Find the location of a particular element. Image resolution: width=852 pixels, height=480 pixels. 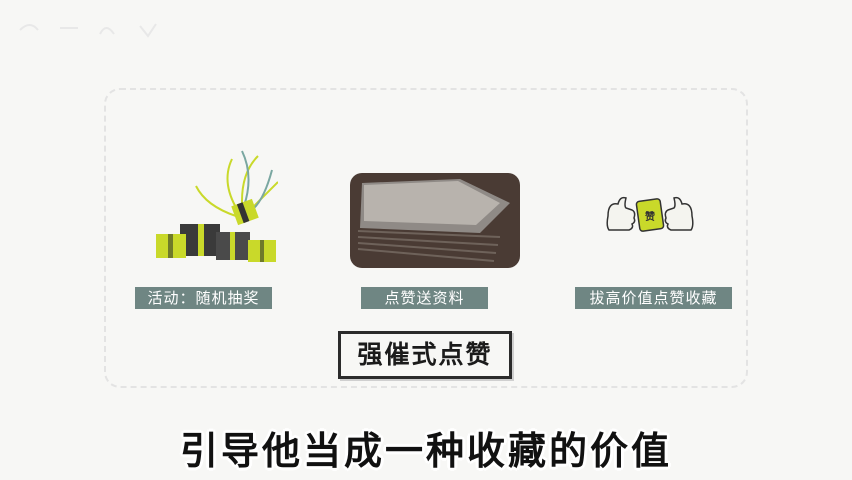

like-gift-material-label: 点赞送资料 is located at coordinates (424, 298).